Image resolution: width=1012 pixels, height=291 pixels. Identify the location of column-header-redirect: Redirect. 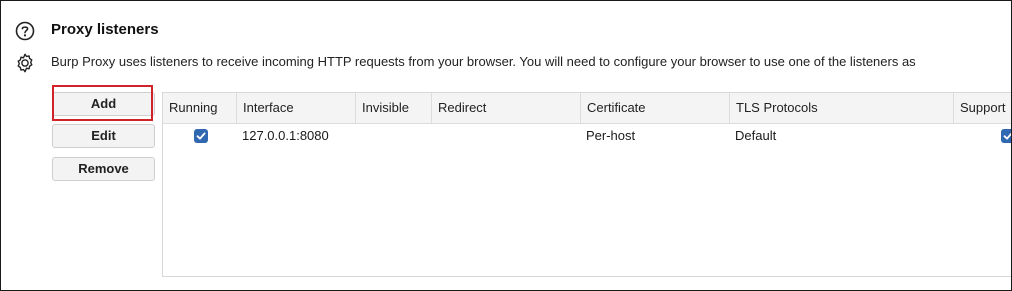
(505, 108).